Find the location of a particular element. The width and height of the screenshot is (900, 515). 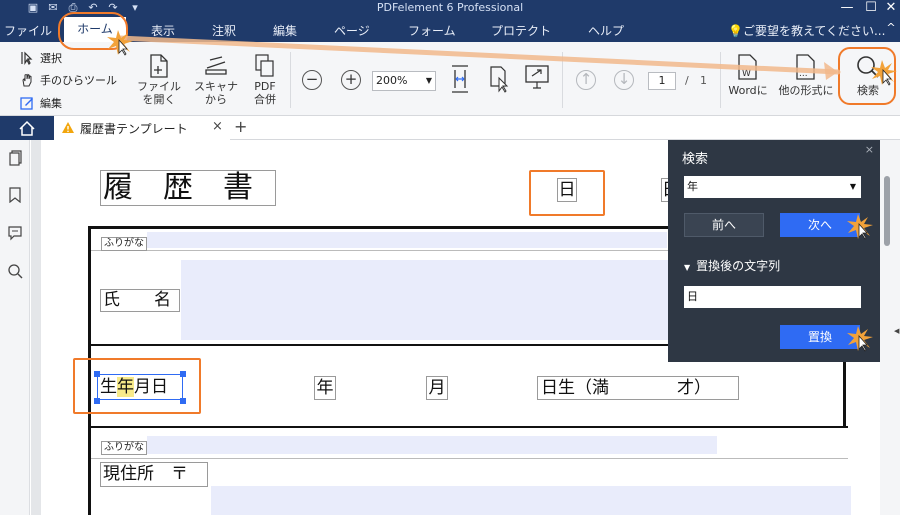

left-sidebar: ▶ is located at coordinates (18, 327).